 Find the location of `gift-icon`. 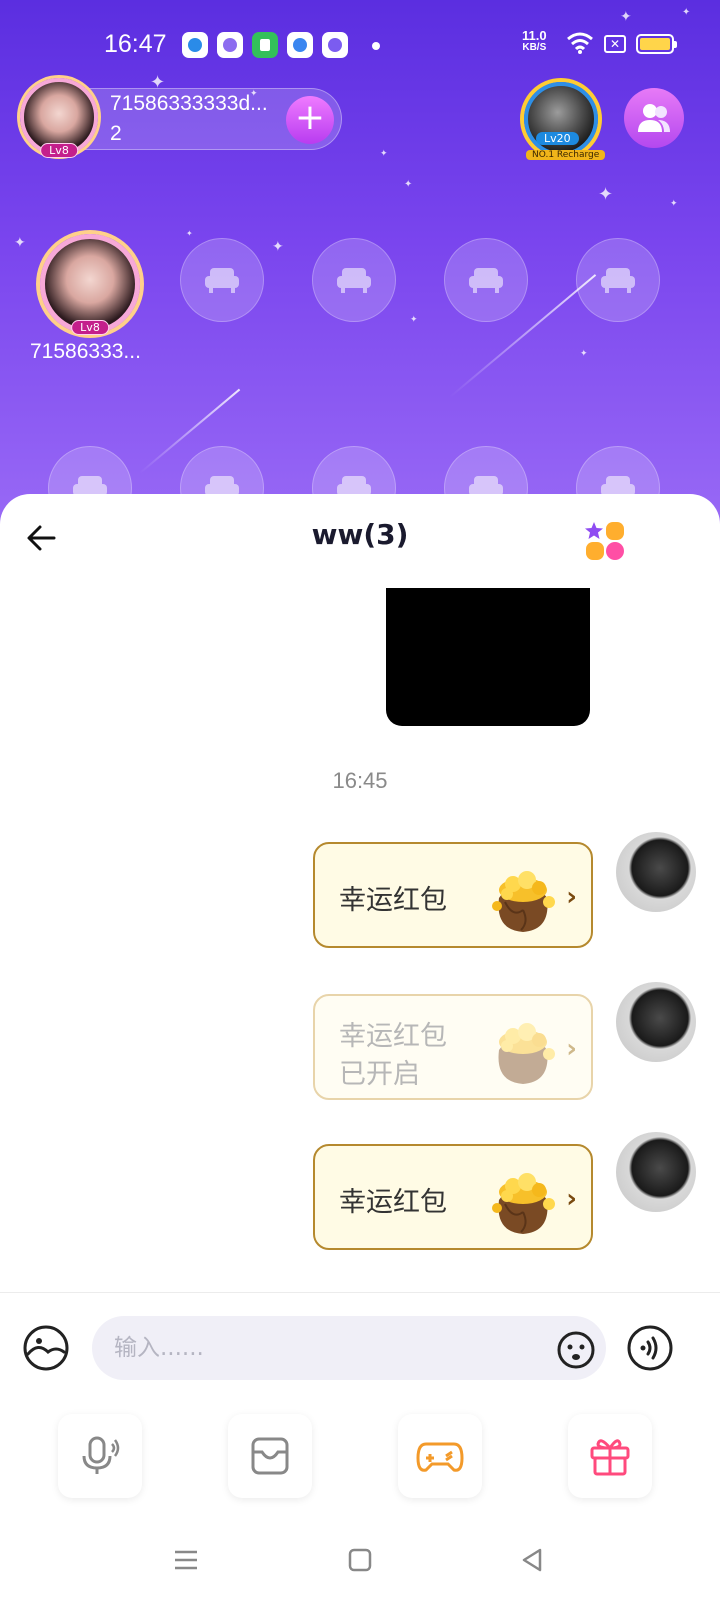

gift-icon is located at coordinates (610, 1457).